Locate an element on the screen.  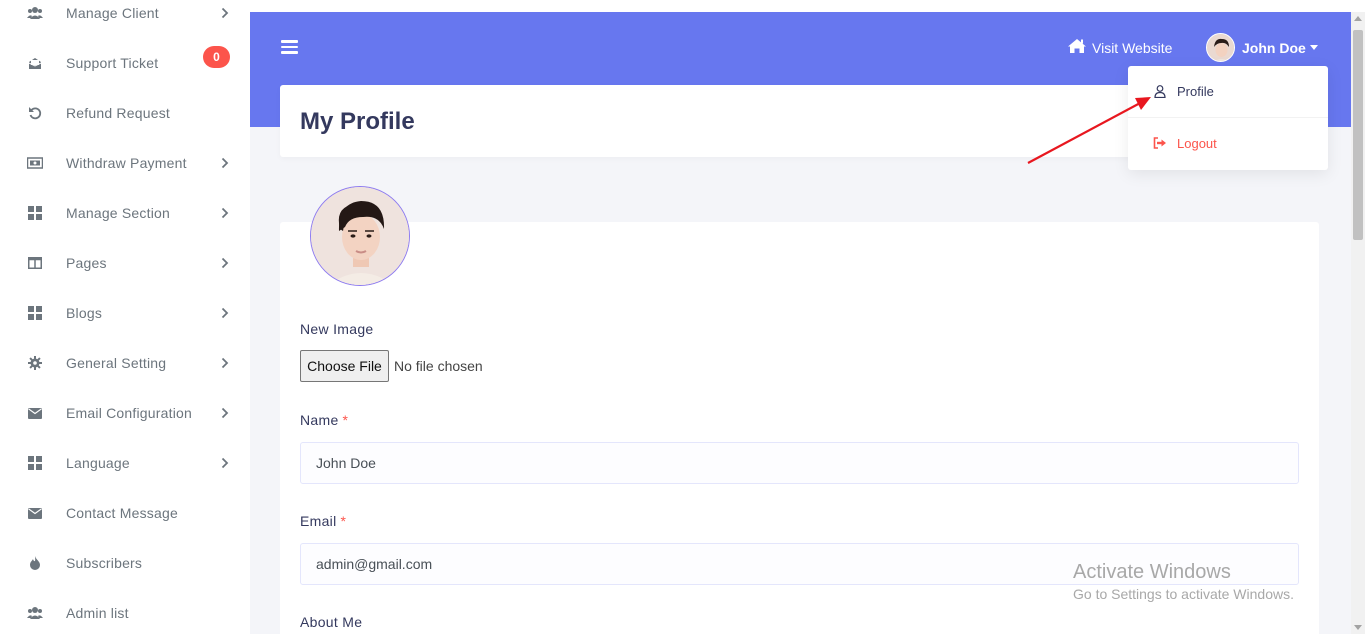
user-menu-toggle: John Doe is located at coordinates (1262, 47).